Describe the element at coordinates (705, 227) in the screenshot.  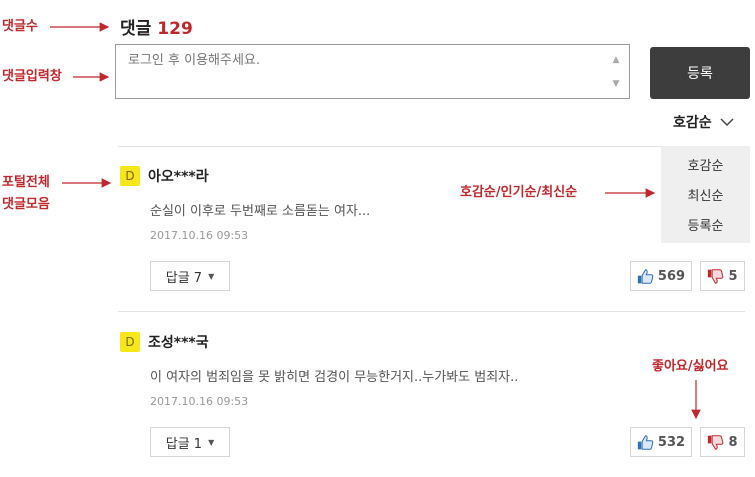
I see `sort-option-registered: 등록순` at that location.